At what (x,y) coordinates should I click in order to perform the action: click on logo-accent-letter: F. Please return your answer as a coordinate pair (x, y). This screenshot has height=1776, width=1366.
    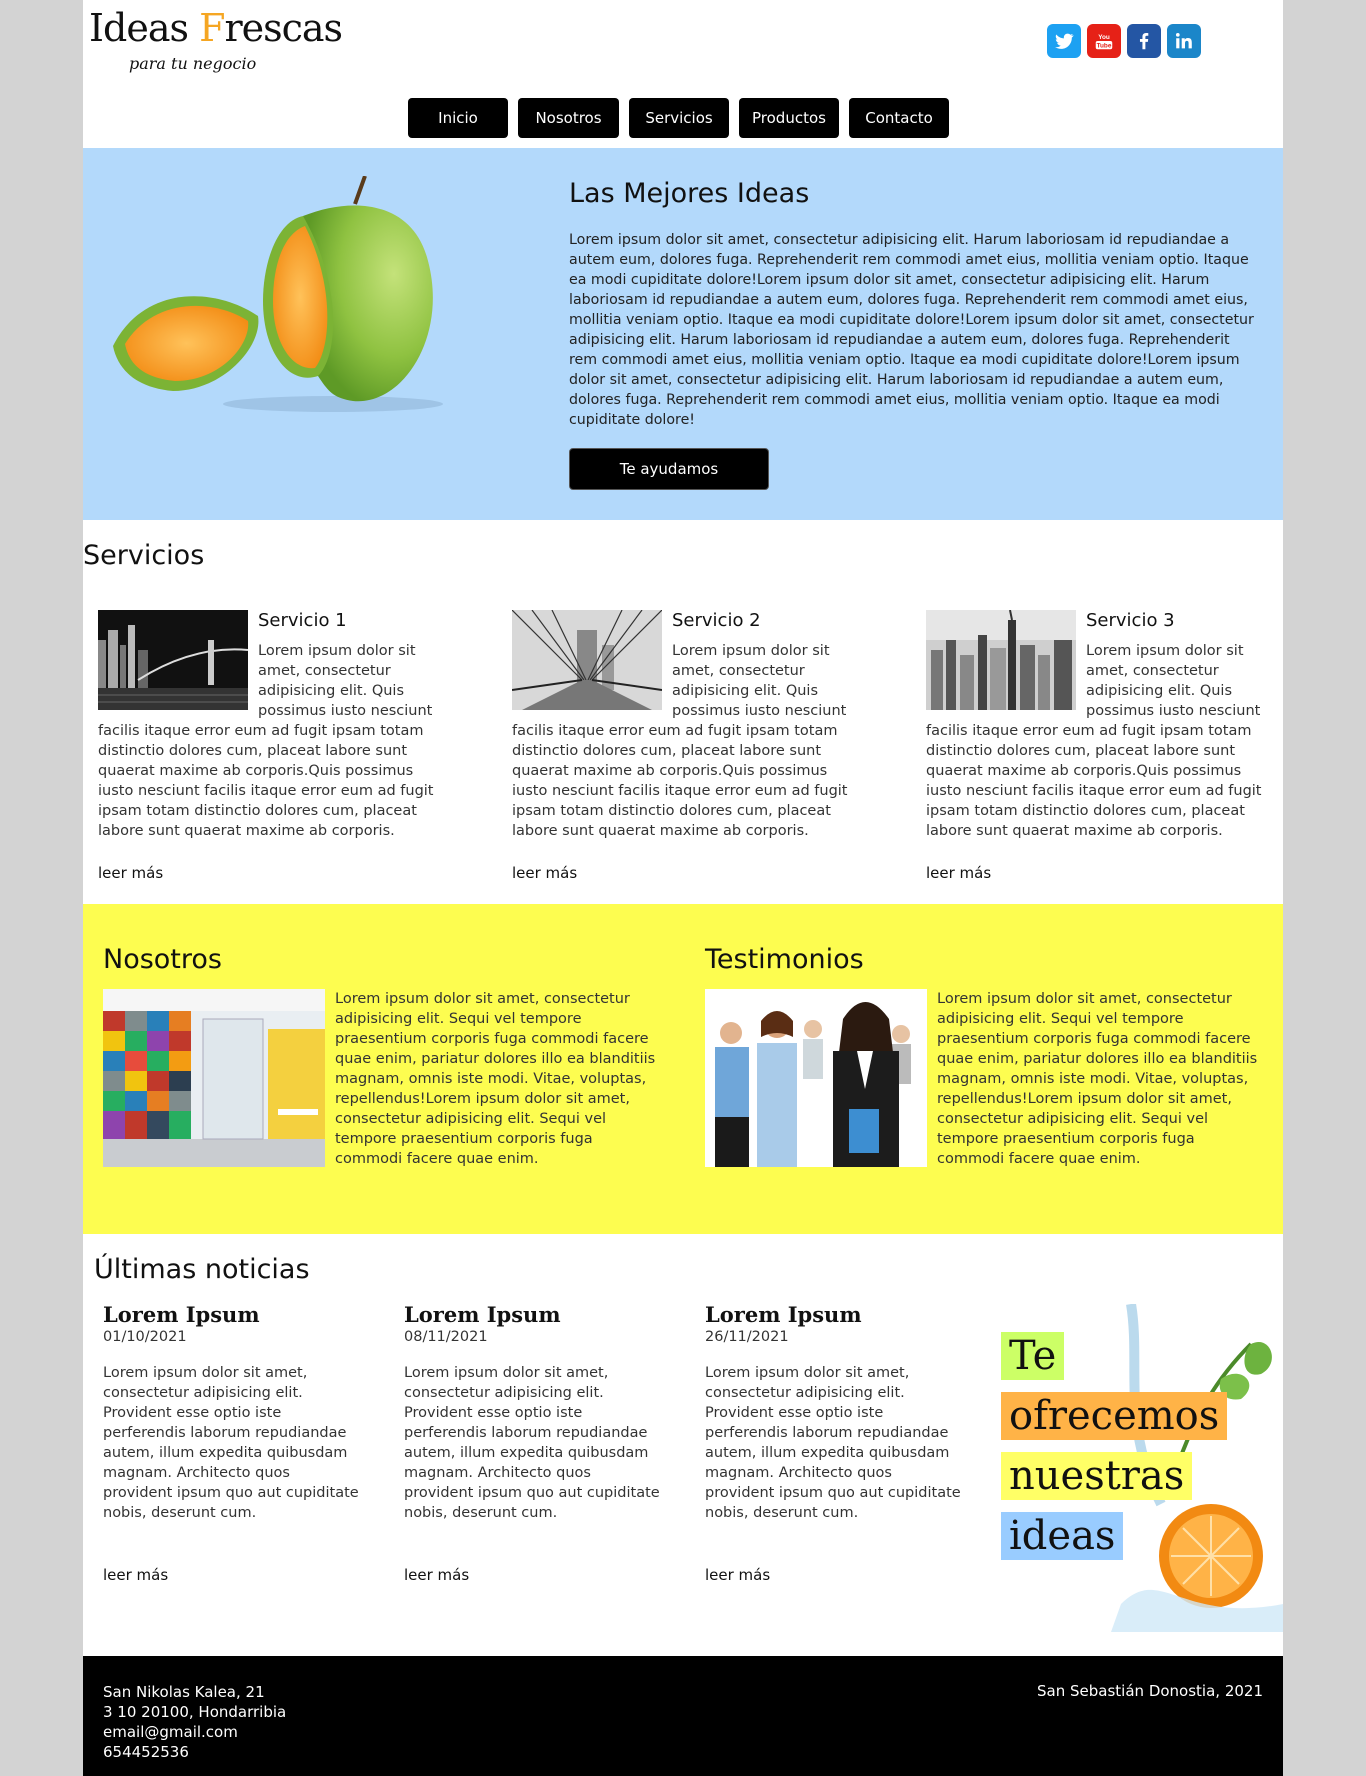
    Looking at the image, I should click on (212, 28).